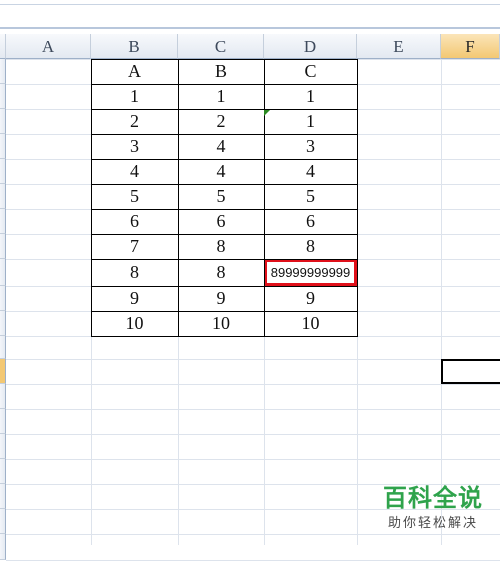  I want to click on column-header-f: F, so click(470, 46).